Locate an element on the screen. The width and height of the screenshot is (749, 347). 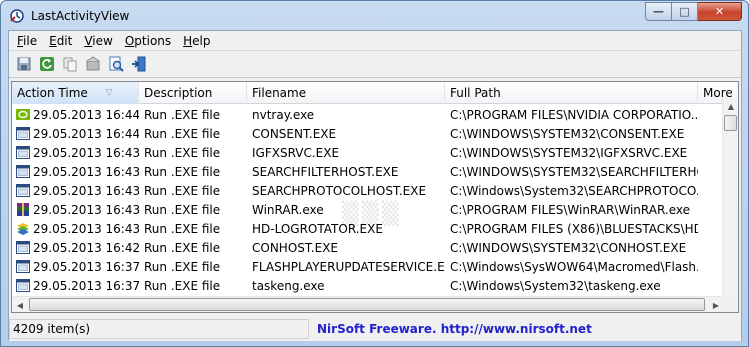
column-header-description: Description is located at coordinates (193, 93).